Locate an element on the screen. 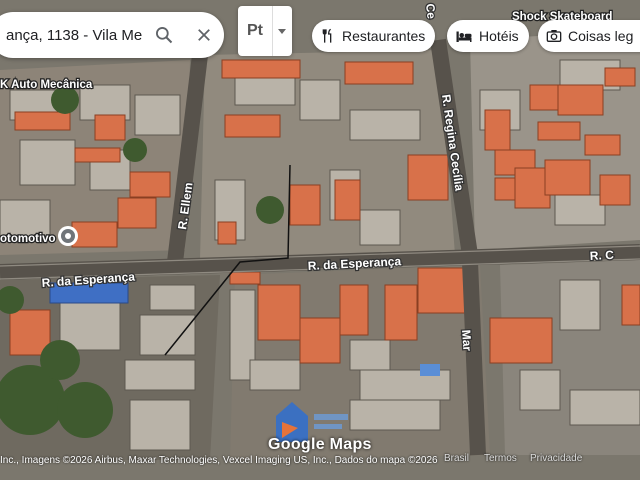  bed-icon is located at coordinates (464, 36).